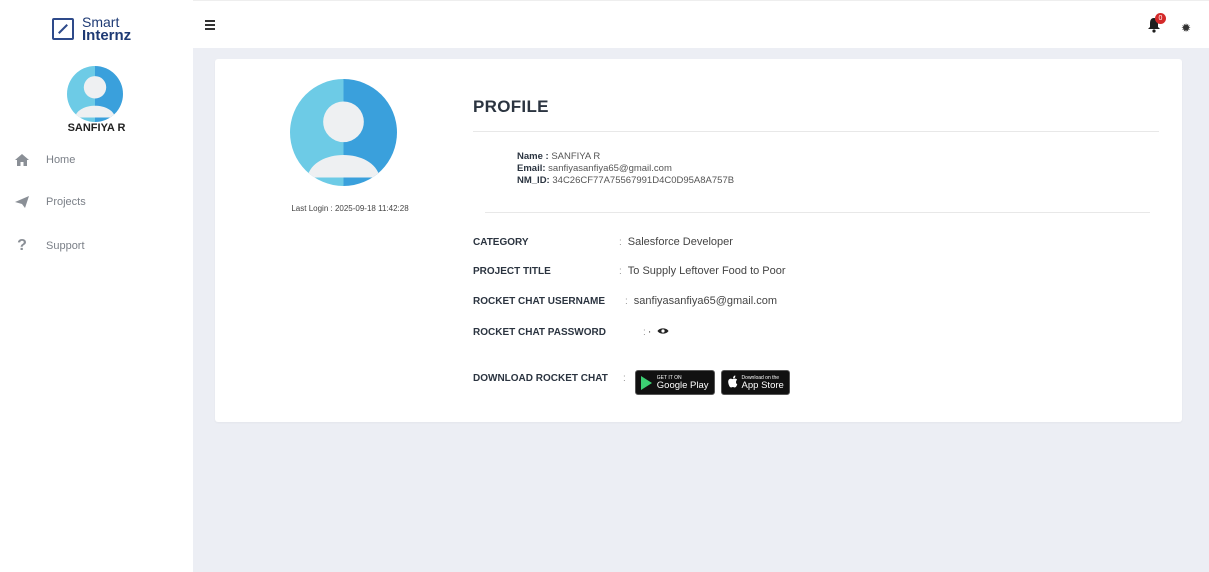 This screenshot has width=1209, height=572. What do you see at coordinates (210, 26) in the screenshot?
I see `menu-toggle-icon` at bounding box center [210, 26].